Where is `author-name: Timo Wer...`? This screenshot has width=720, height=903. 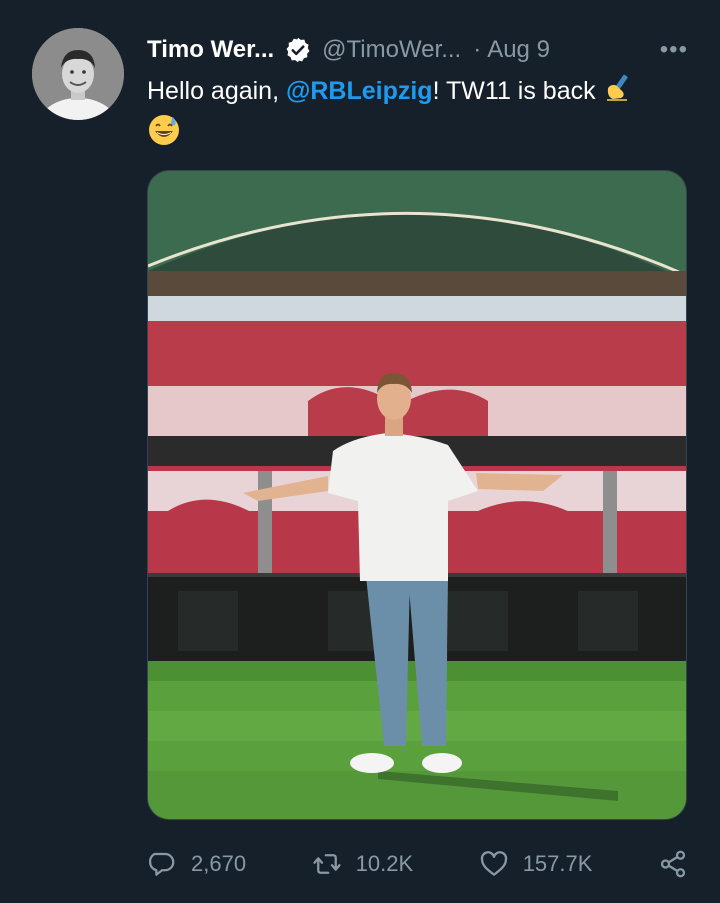
author-name: Timo Wer... is located at coordinates (210, 50).